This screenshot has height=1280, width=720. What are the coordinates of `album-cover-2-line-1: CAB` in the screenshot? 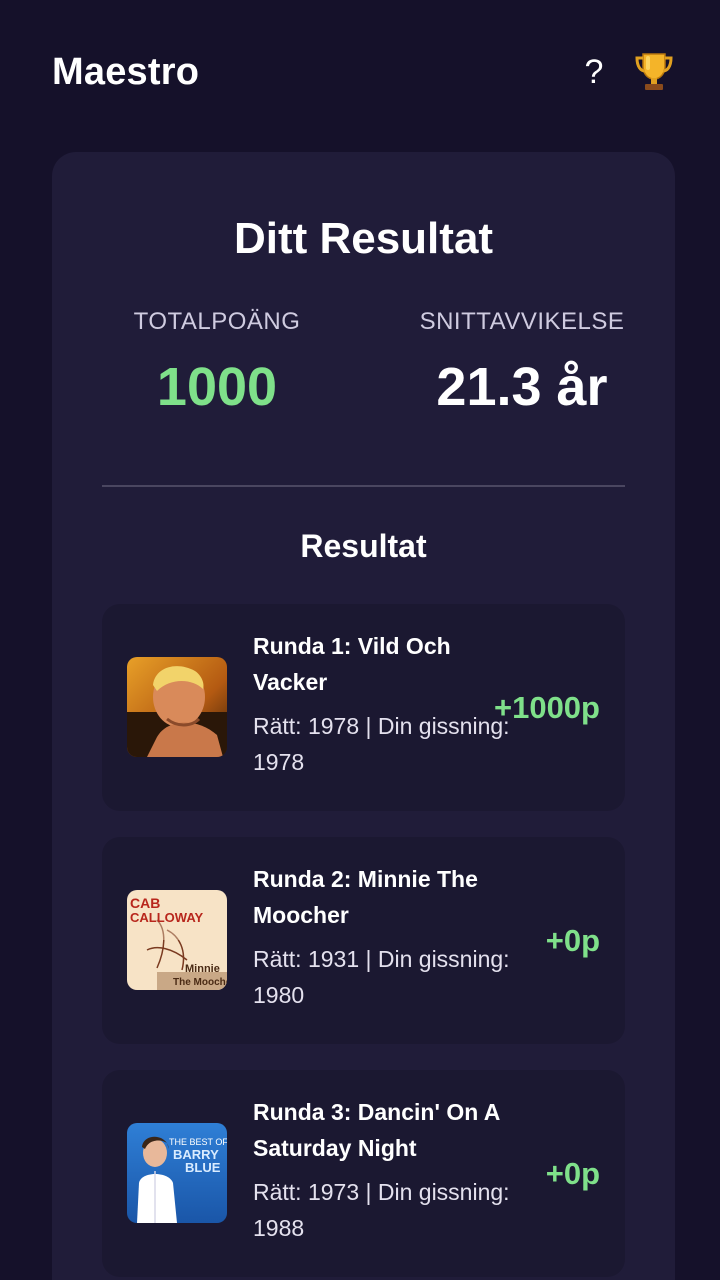 It's located at (145, 903).